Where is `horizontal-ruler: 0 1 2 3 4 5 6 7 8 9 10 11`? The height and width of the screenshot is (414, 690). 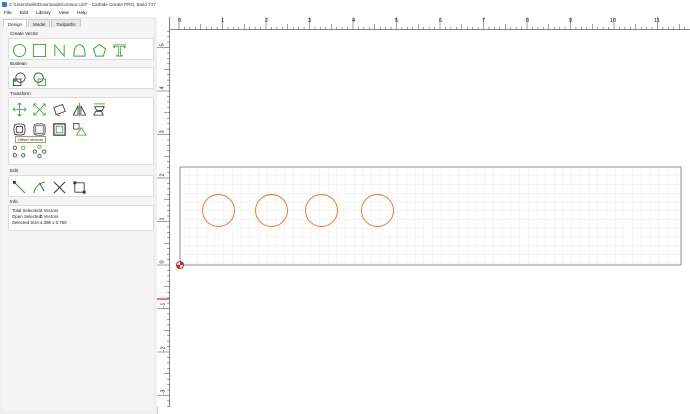 horizontal-ruler: 0 1 2 3 4 5 6 7 8 9 10 11 is located at coordinates (423, 23).